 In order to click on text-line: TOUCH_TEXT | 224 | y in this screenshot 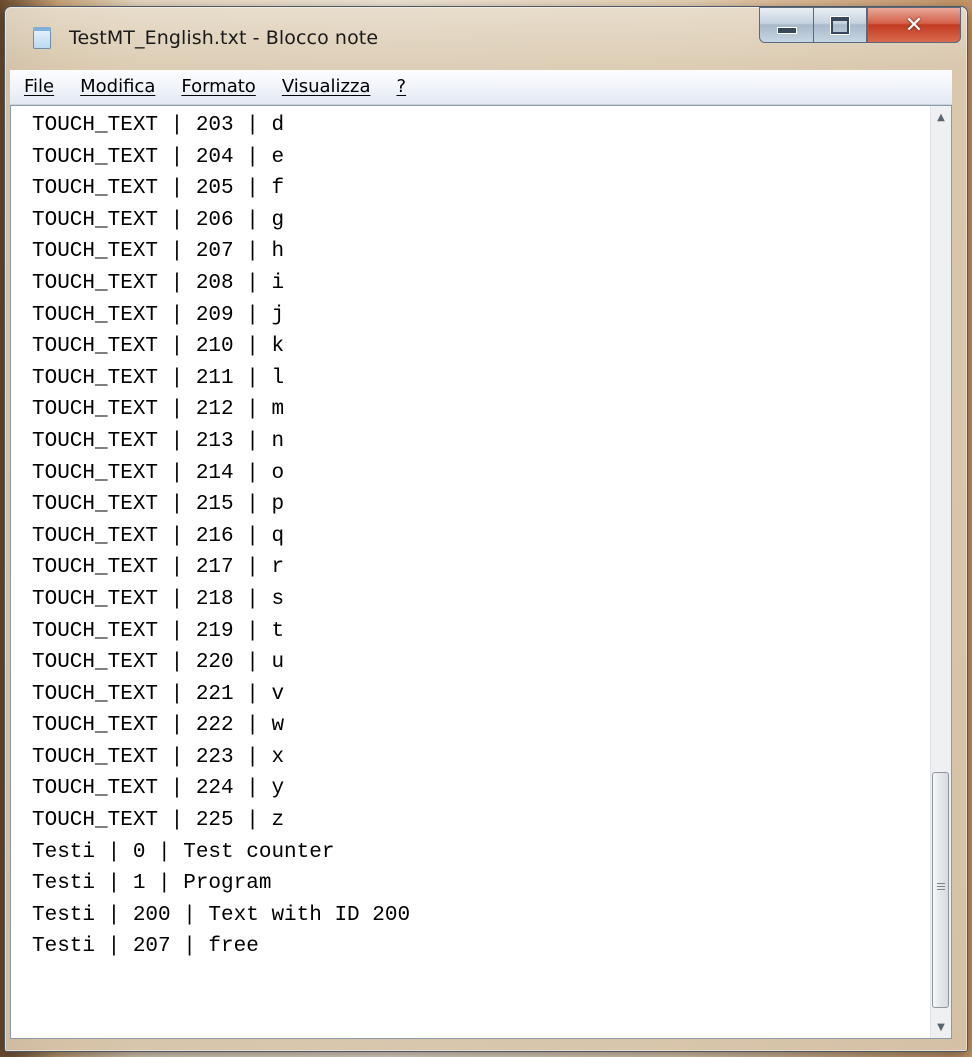, I will do `click(158, 789)`.